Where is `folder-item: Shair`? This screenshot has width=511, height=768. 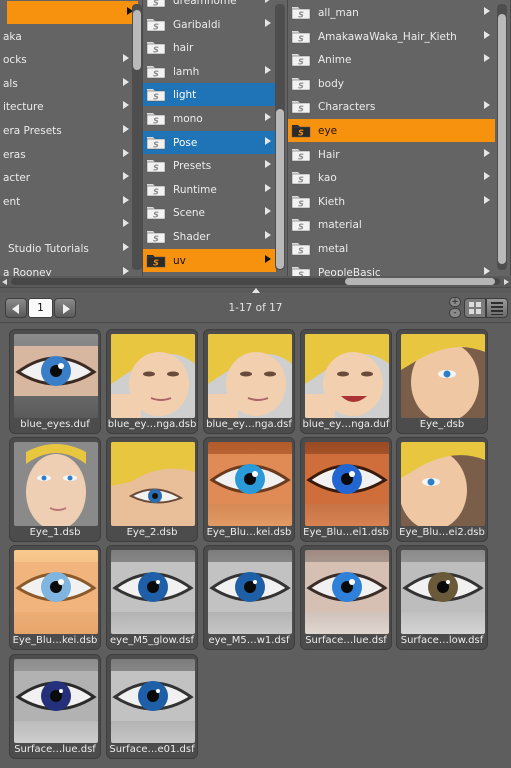 folder-item: Shair is located at coordinates (209, 47).